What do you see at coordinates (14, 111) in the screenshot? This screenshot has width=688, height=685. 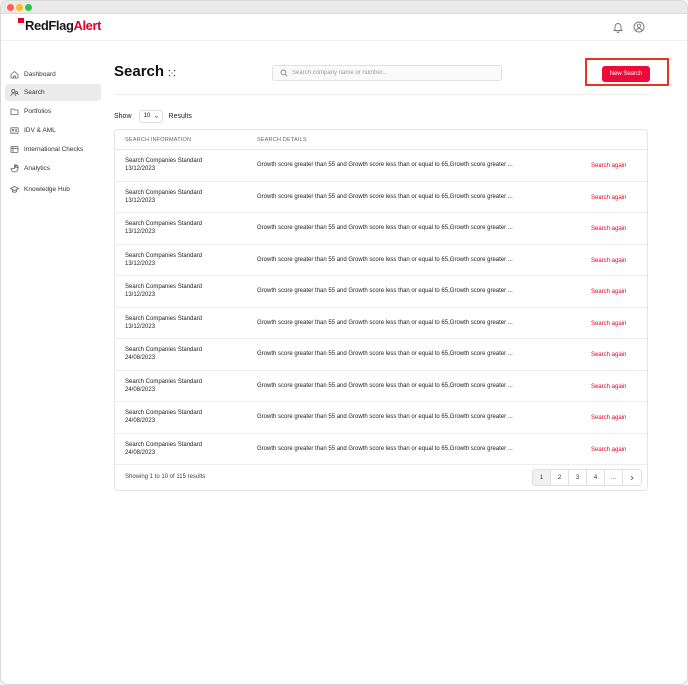 I see `folder-icon` at bounding box center [14, 111].